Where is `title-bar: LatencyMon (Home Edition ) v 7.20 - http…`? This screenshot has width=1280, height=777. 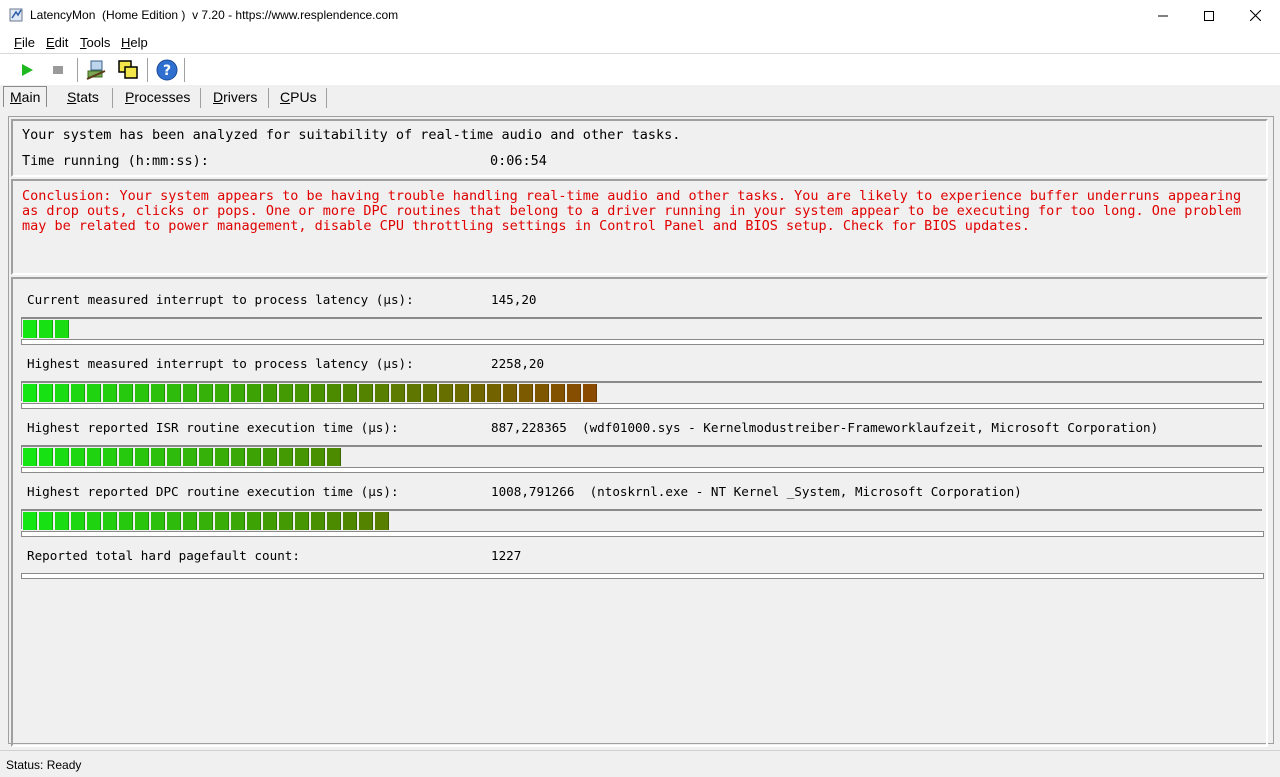 title-bar: LatencyMon (Home Edition ) v 7.20 - http… is located at coordinates (640, 15).